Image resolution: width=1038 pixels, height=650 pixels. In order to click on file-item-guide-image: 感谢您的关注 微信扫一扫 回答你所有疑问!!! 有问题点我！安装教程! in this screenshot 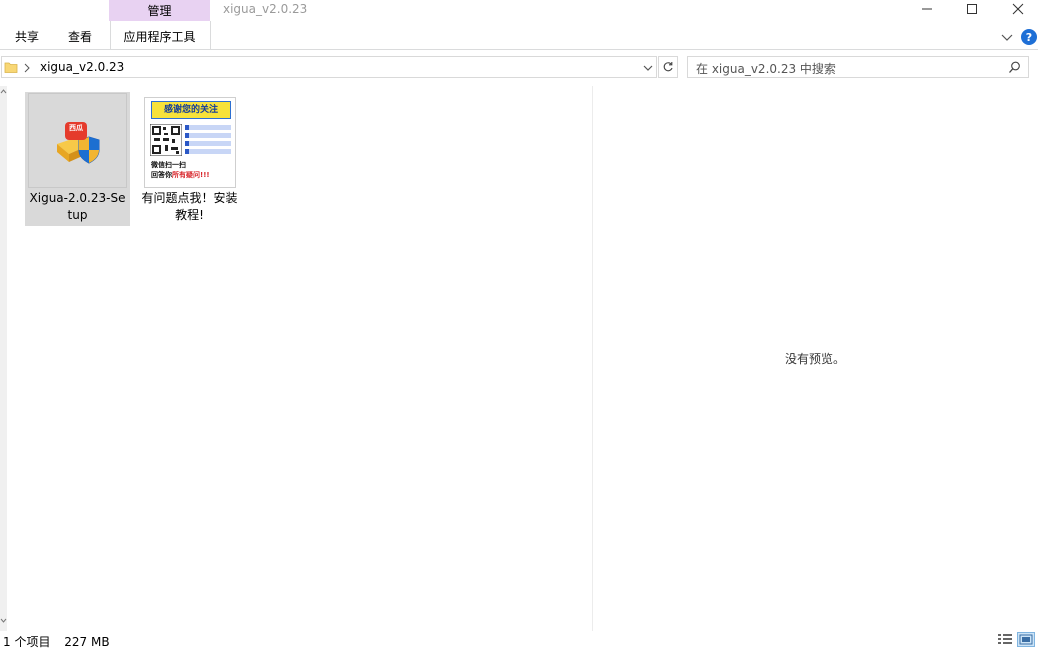, I will do `click(189, 159)`.